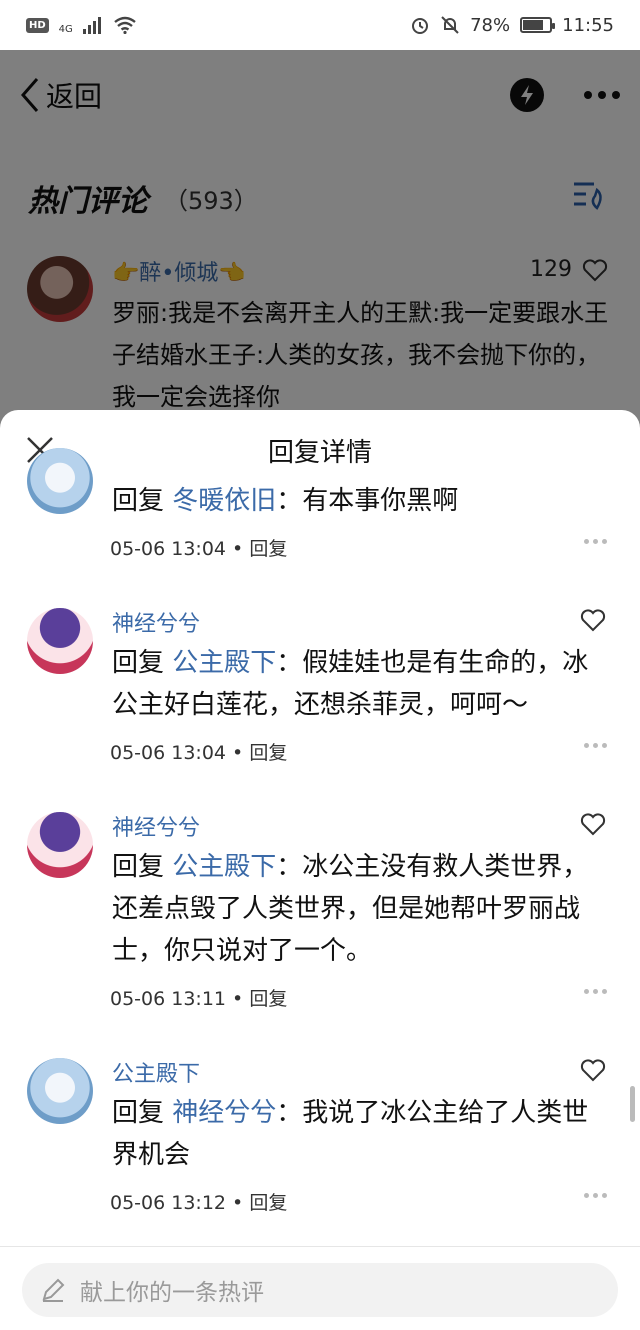  I want to click on comment-bar: 献上你的一条热评, so click(320, 1288).